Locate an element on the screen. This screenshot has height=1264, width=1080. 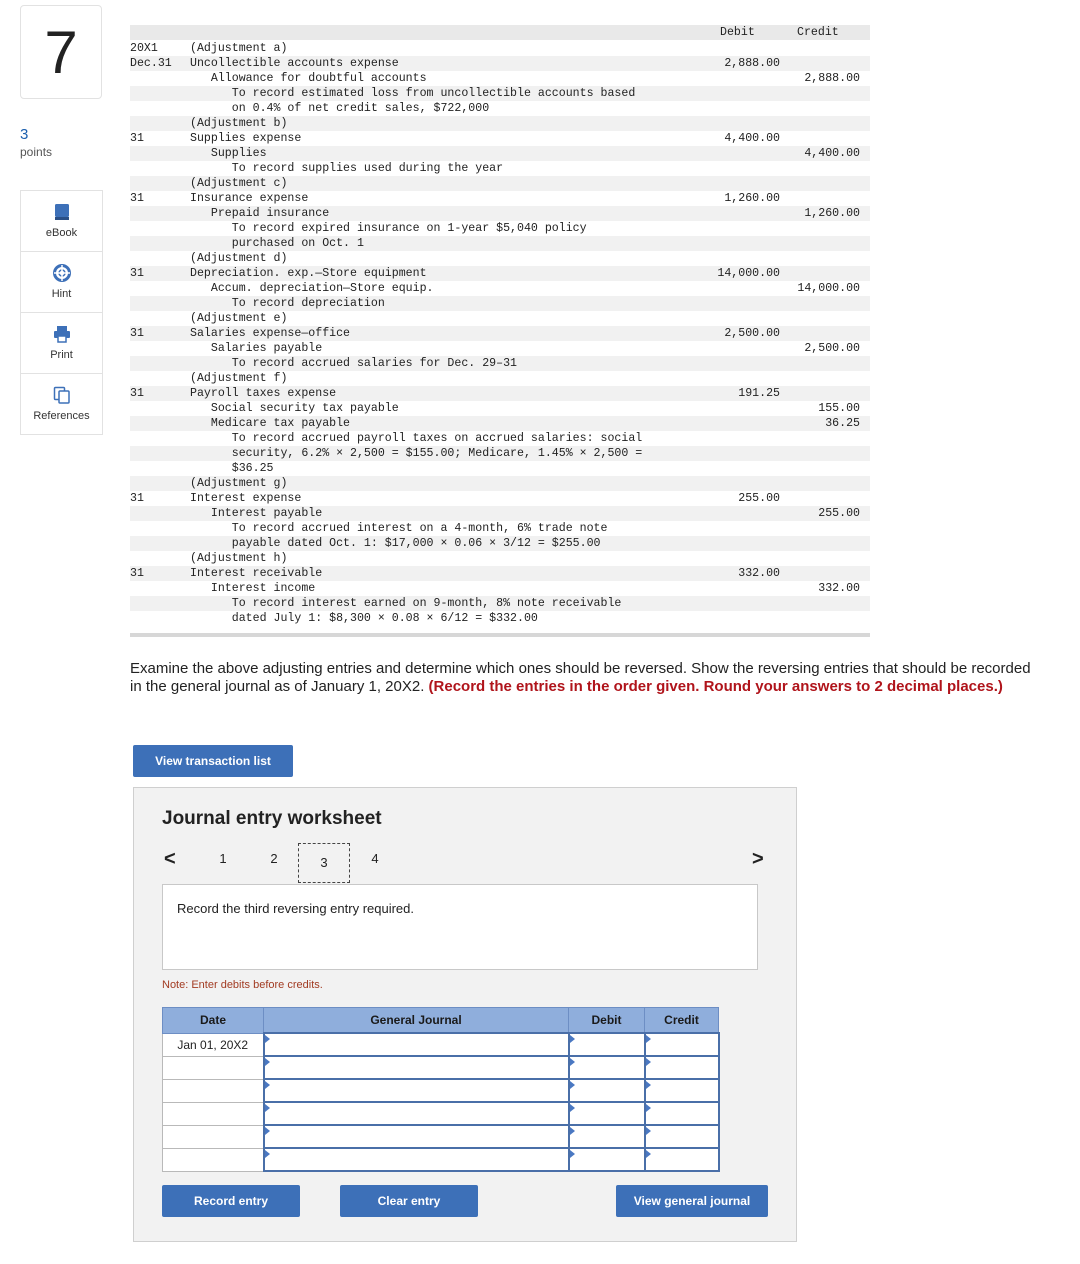
previous-arrow-icon: < is located at coordinates (170, 859).